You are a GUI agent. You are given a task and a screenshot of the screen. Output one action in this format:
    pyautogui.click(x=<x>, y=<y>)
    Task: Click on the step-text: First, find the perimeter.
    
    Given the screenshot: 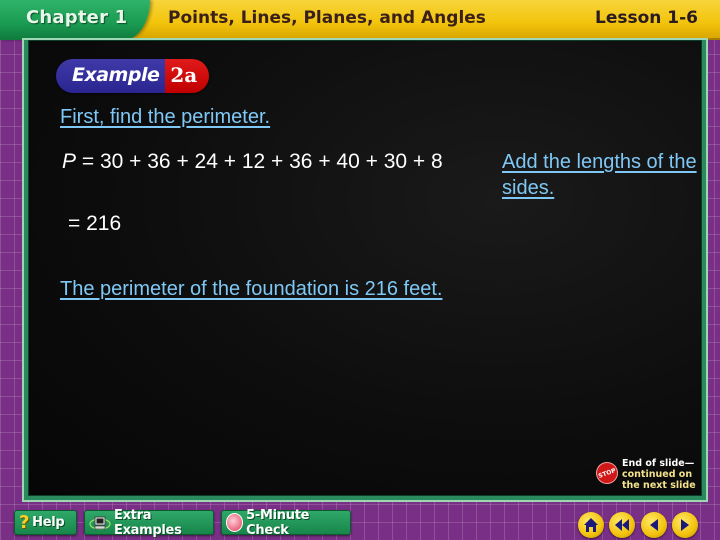 What is the action you would take?
    pyautogui.click(x=165, y=117)
    